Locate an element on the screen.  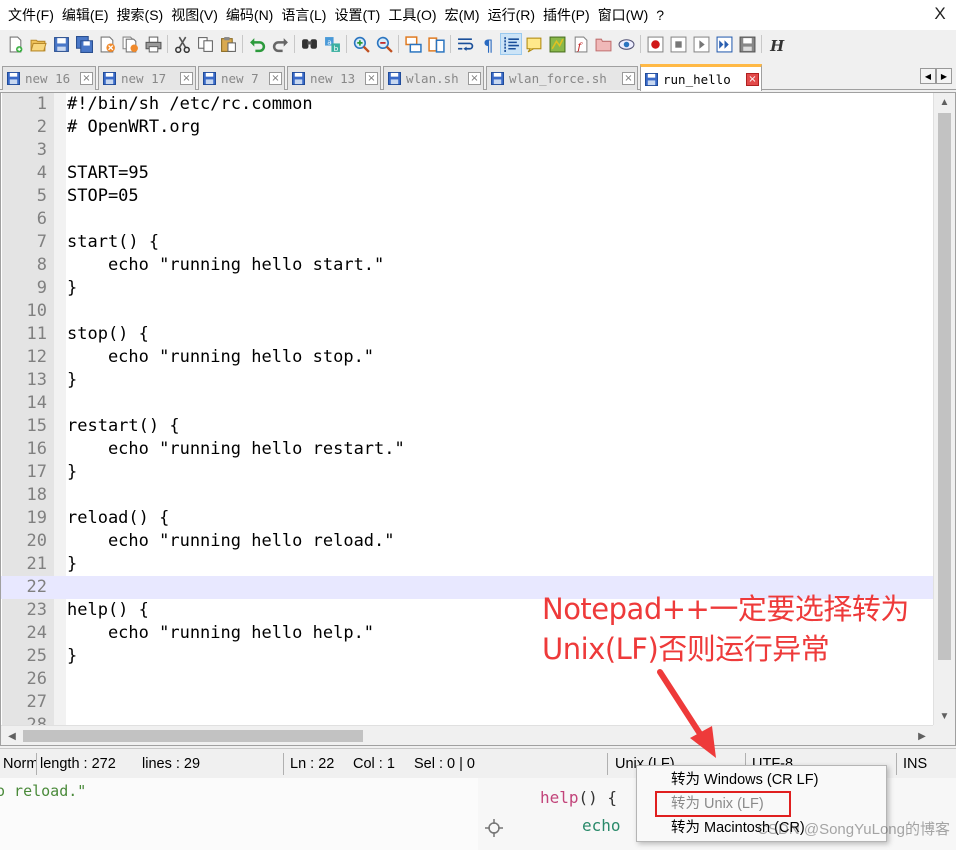
code-text: echo "running hello help." is located at coordinates (220, 633).